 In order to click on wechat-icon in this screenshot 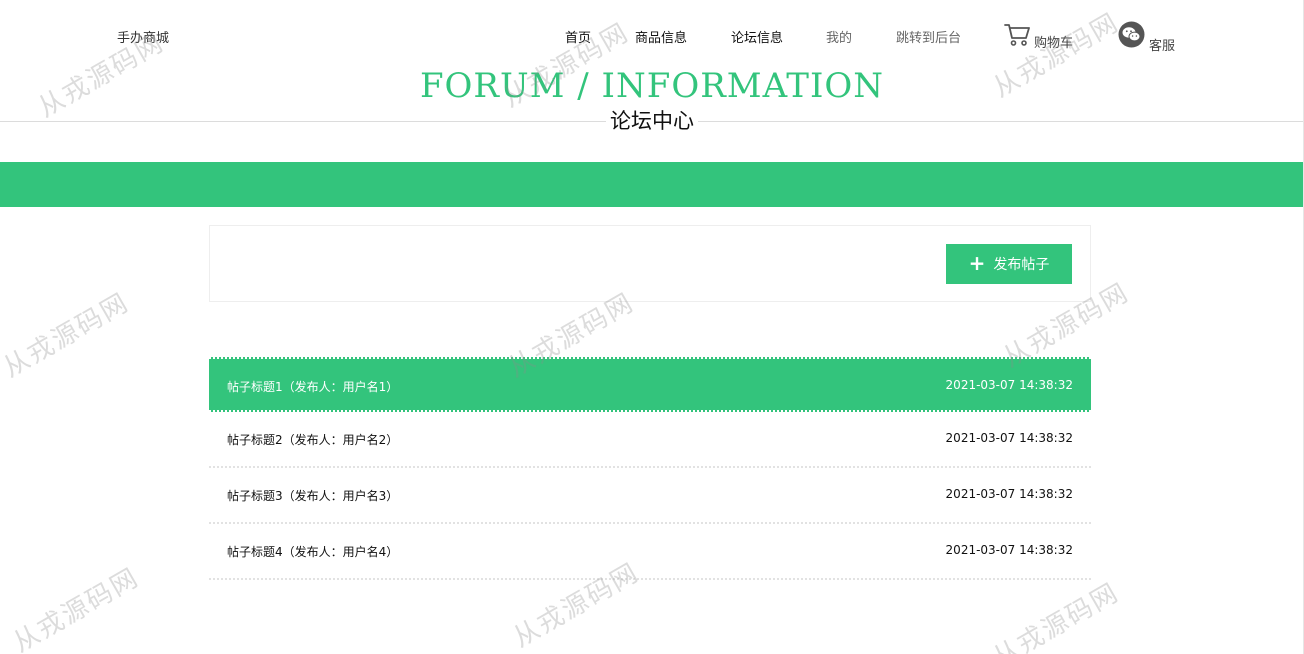, I will do `click(1131, 36)`.